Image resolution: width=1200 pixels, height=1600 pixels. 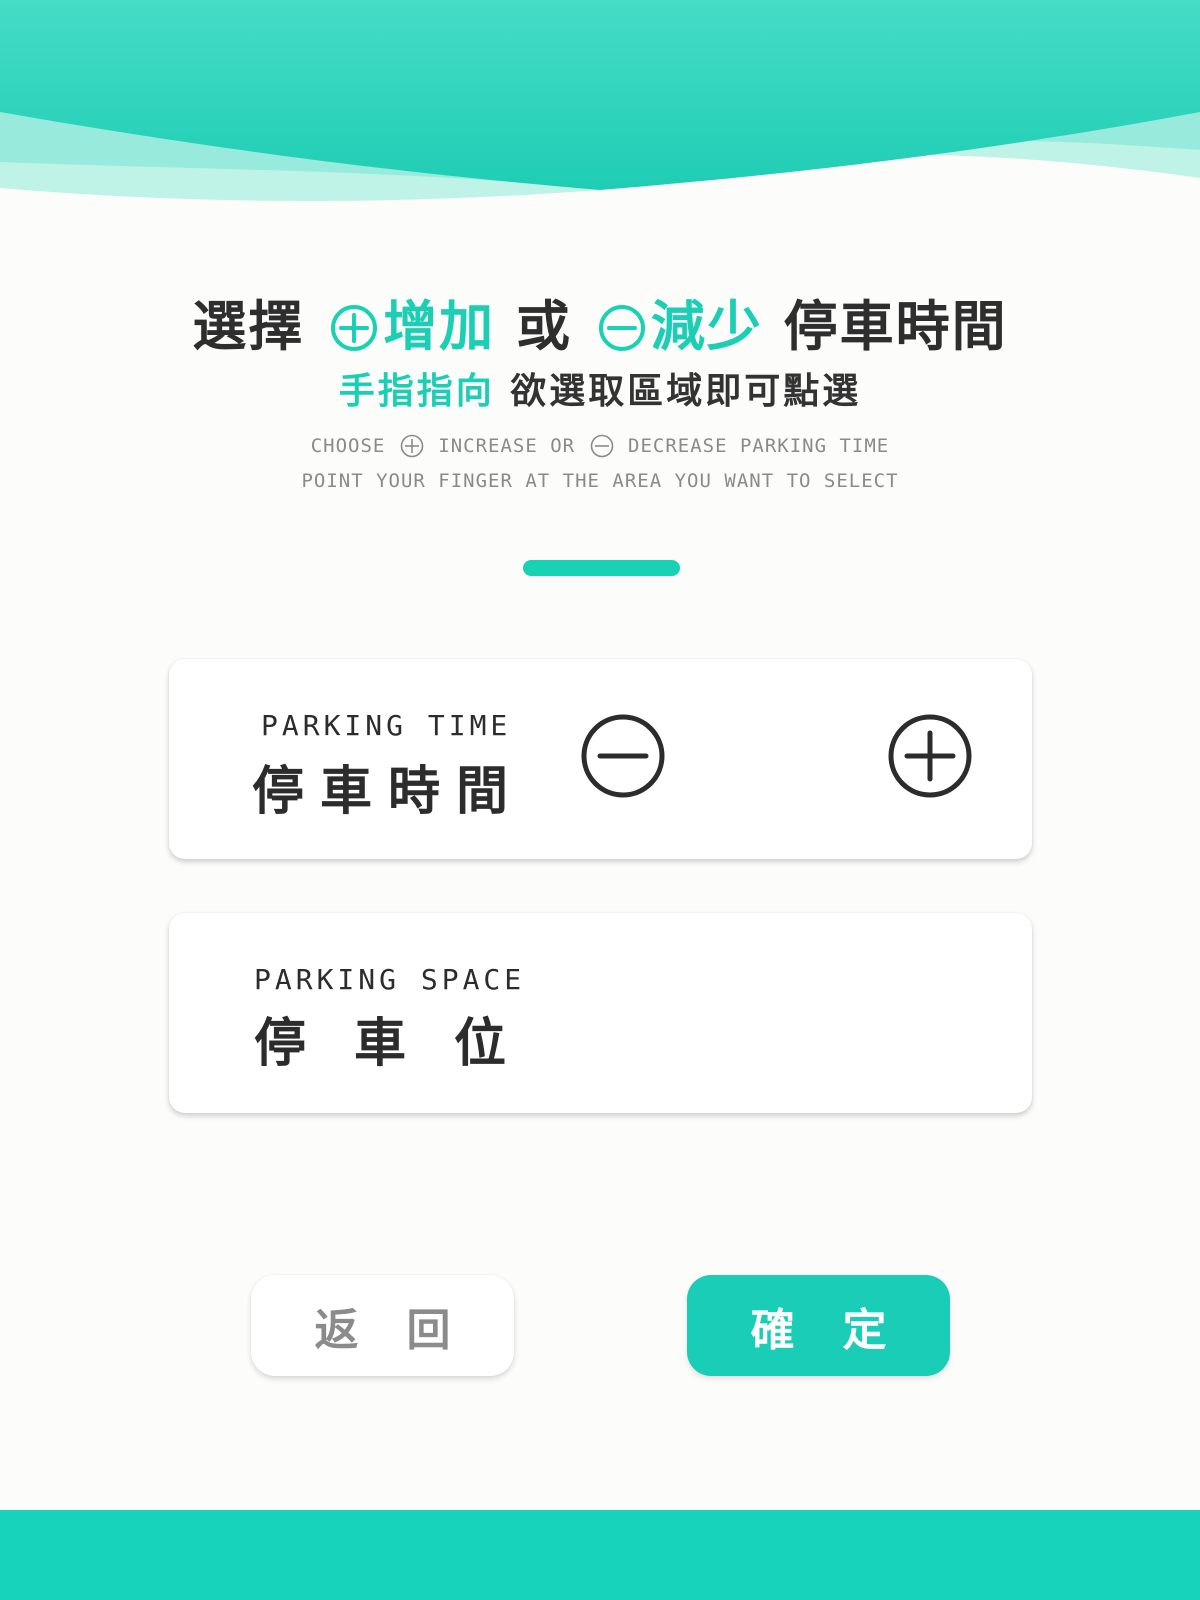 I want to click on parking-space-label-zh: 停車位, so click(x=404, y=1044).